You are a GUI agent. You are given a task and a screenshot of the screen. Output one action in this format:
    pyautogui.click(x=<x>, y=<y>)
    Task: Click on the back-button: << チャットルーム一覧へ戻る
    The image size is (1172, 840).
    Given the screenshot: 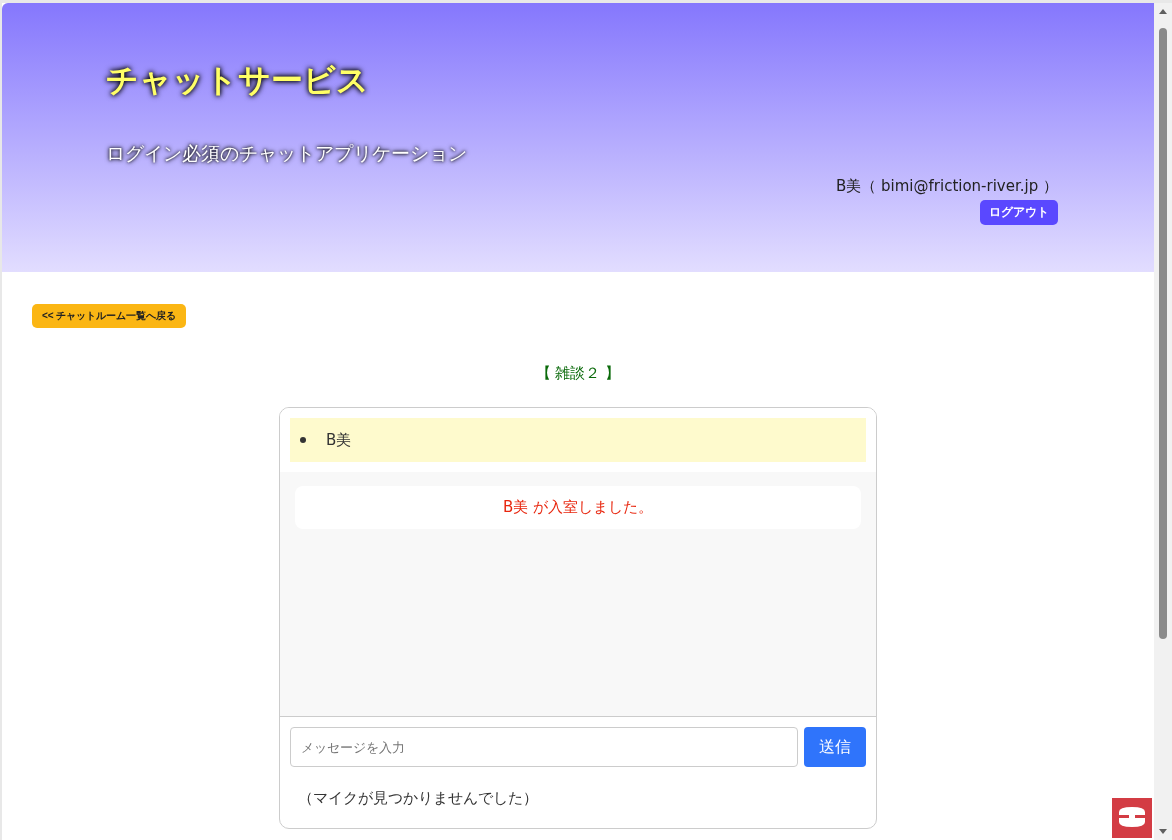 What is the action you would take?
    pyautogui.click(x=109, y=316)
    